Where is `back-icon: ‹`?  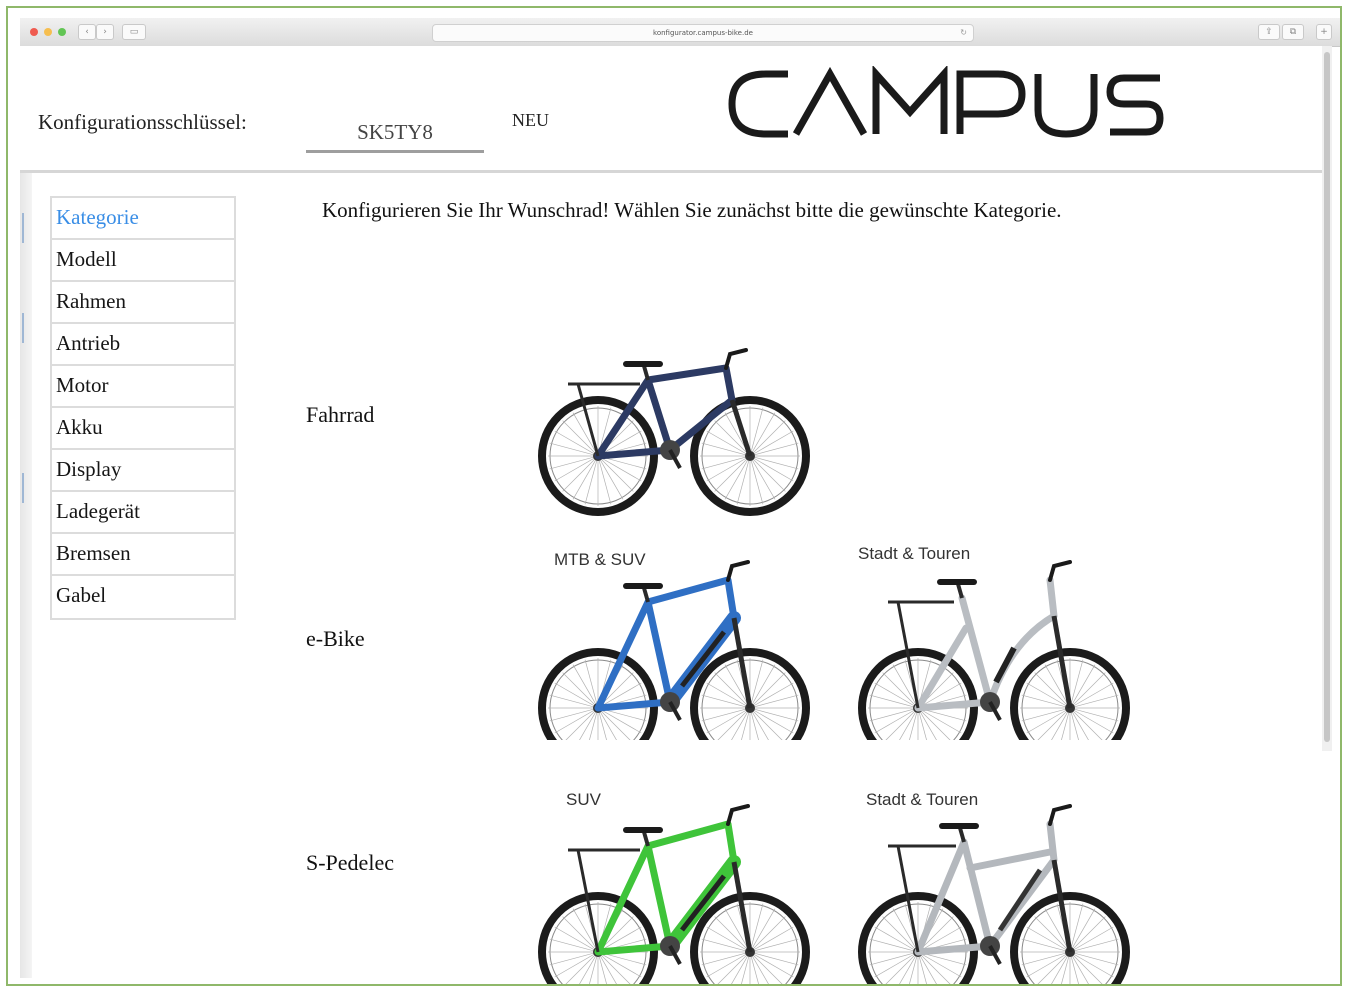 back-icon: ‹ is located at coordinates (87, 32).